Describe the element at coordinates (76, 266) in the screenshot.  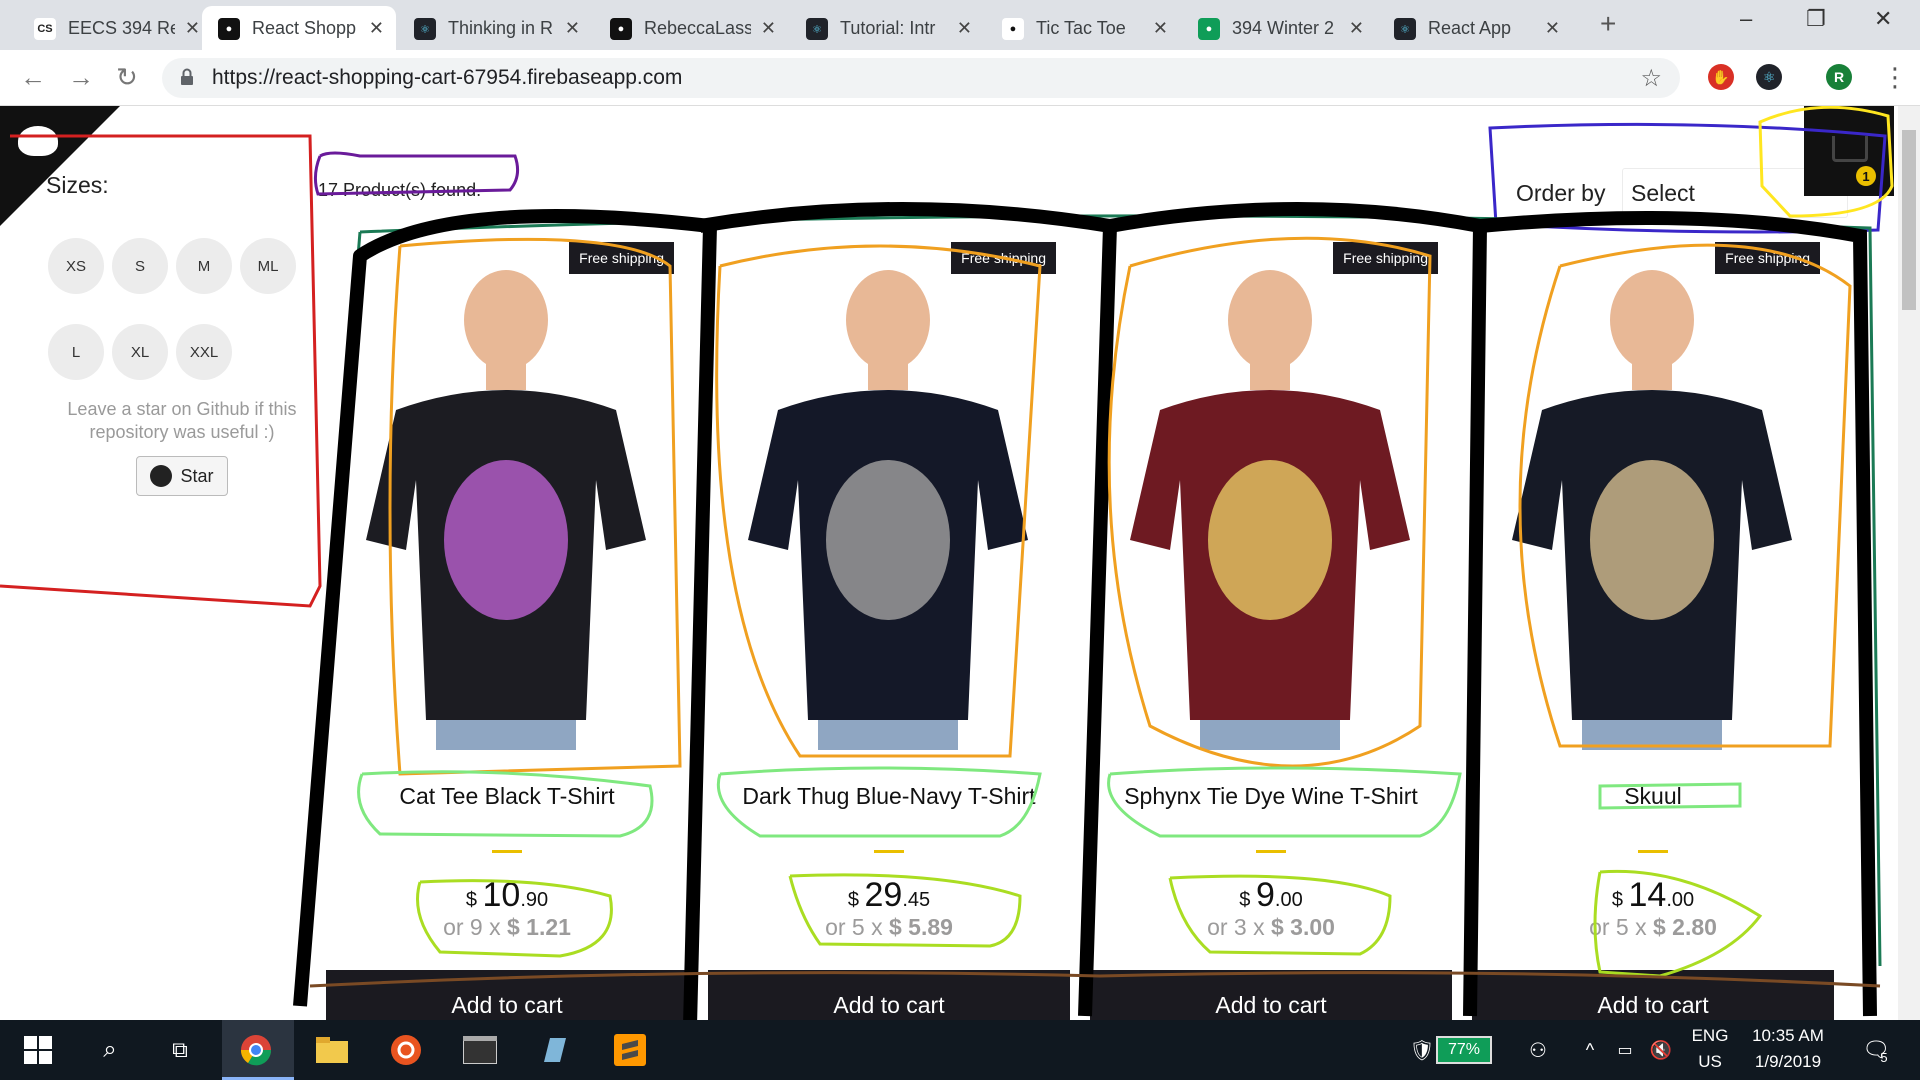
I see `size-filter-button: XS` at that location.